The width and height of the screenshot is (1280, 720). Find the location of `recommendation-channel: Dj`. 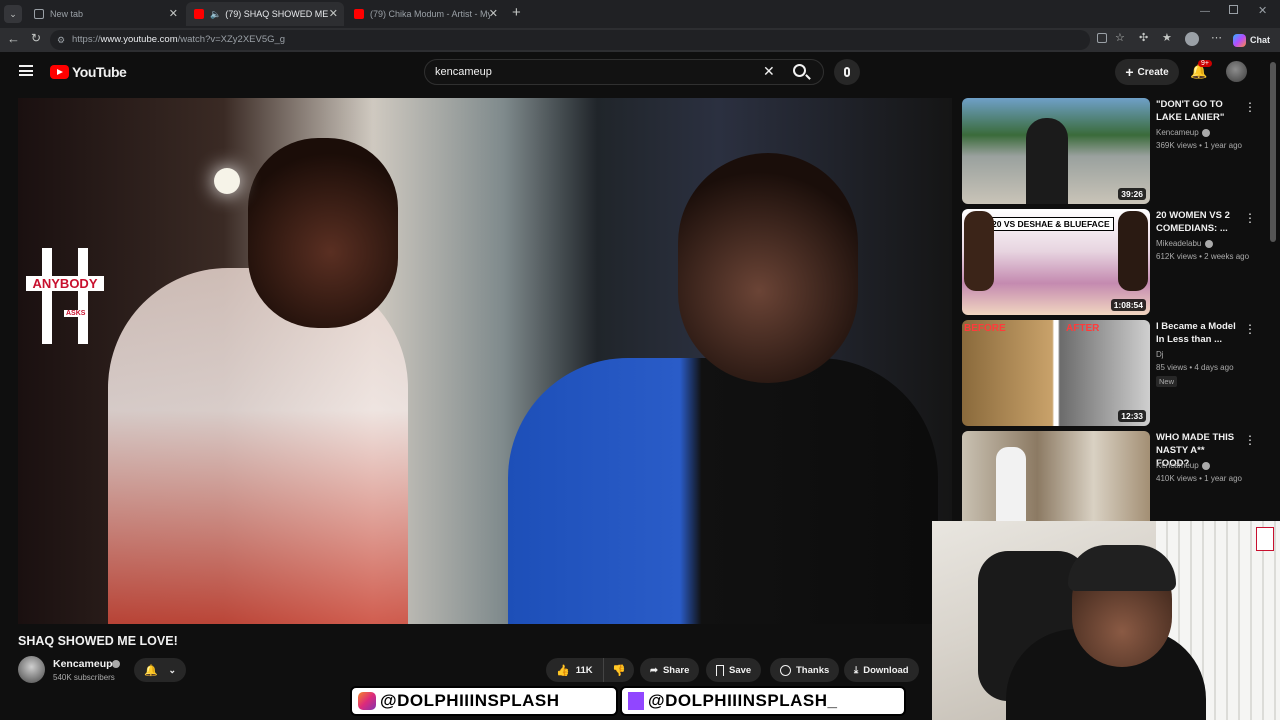

recommendation-channel: Dj is located at coordinates (1160, 354).